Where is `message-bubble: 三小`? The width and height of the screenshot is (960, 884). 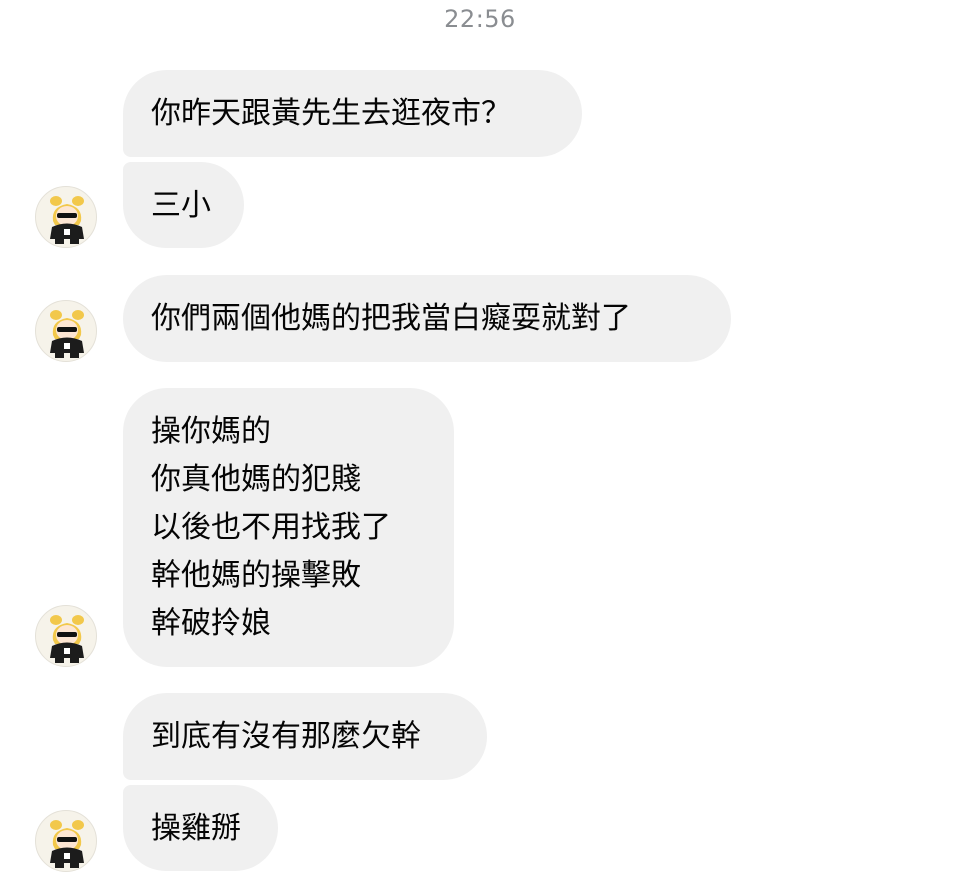
message-bubble: 三小 is located at coordinates (183, 205).